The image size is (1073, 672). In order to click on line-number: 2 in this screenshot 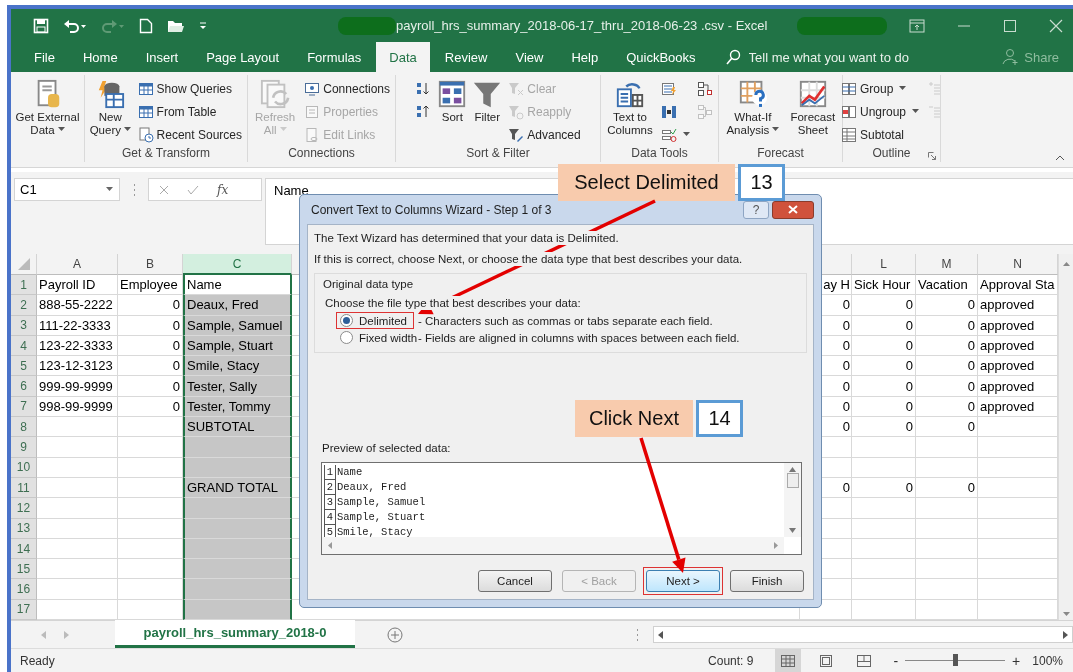, I will do `click(330, 487)`.